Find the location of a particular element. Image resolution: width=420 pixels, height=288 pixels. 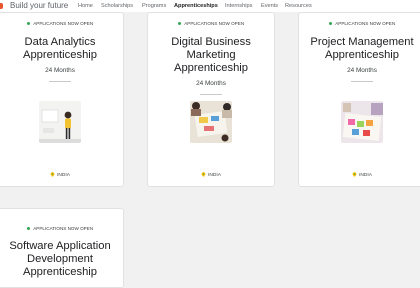

card-title-line: Development is located at coordinates (60, 259).